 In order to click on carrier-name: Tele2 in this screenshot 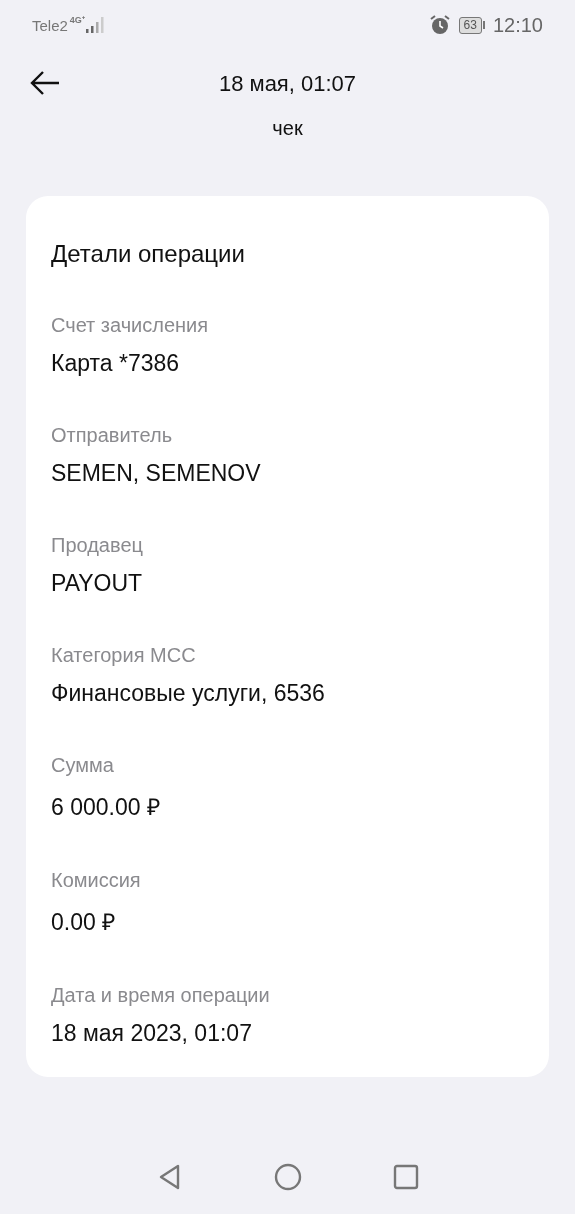, I will do `click(50, 25)`.